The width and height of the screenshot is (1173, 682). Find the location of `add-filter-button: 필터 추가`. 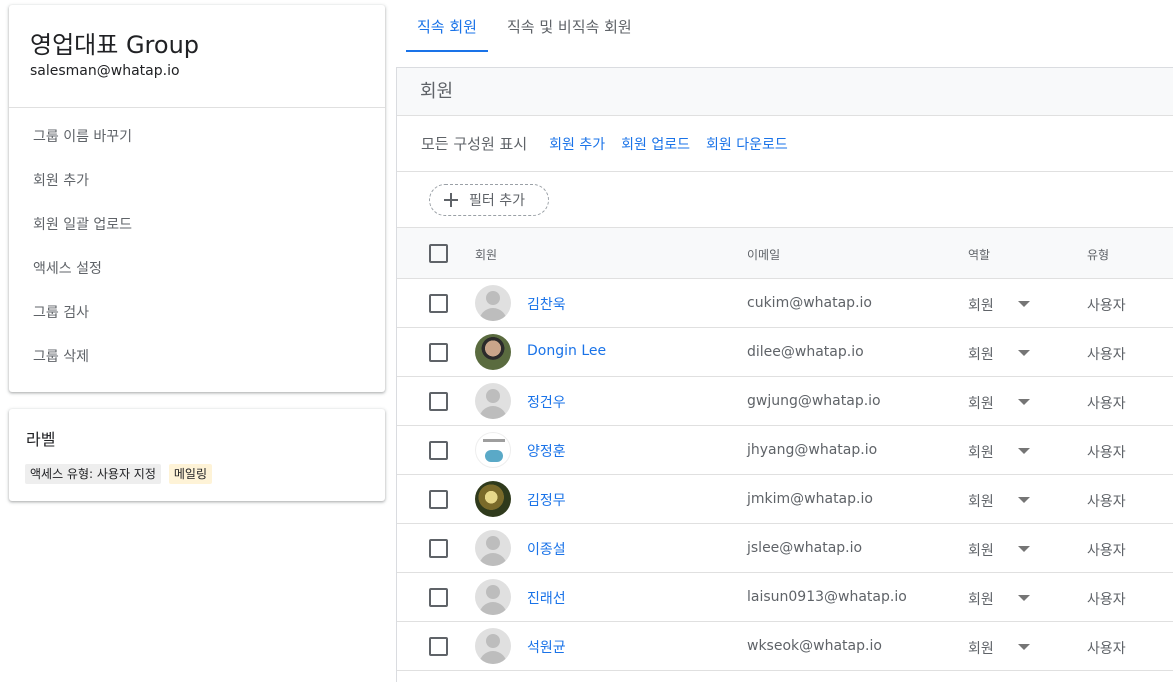

add-filter-button: 필터 추가 is located at coordinates (489, 200).